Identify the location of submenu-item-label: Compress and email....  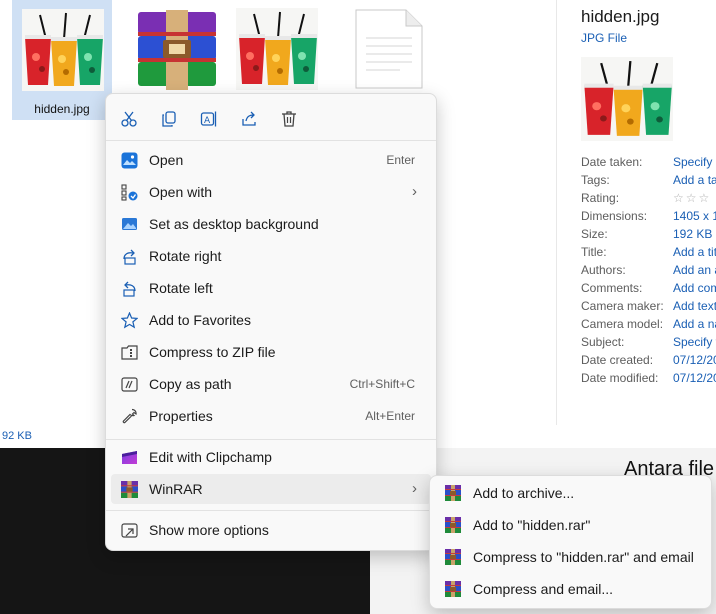
(543, 589).